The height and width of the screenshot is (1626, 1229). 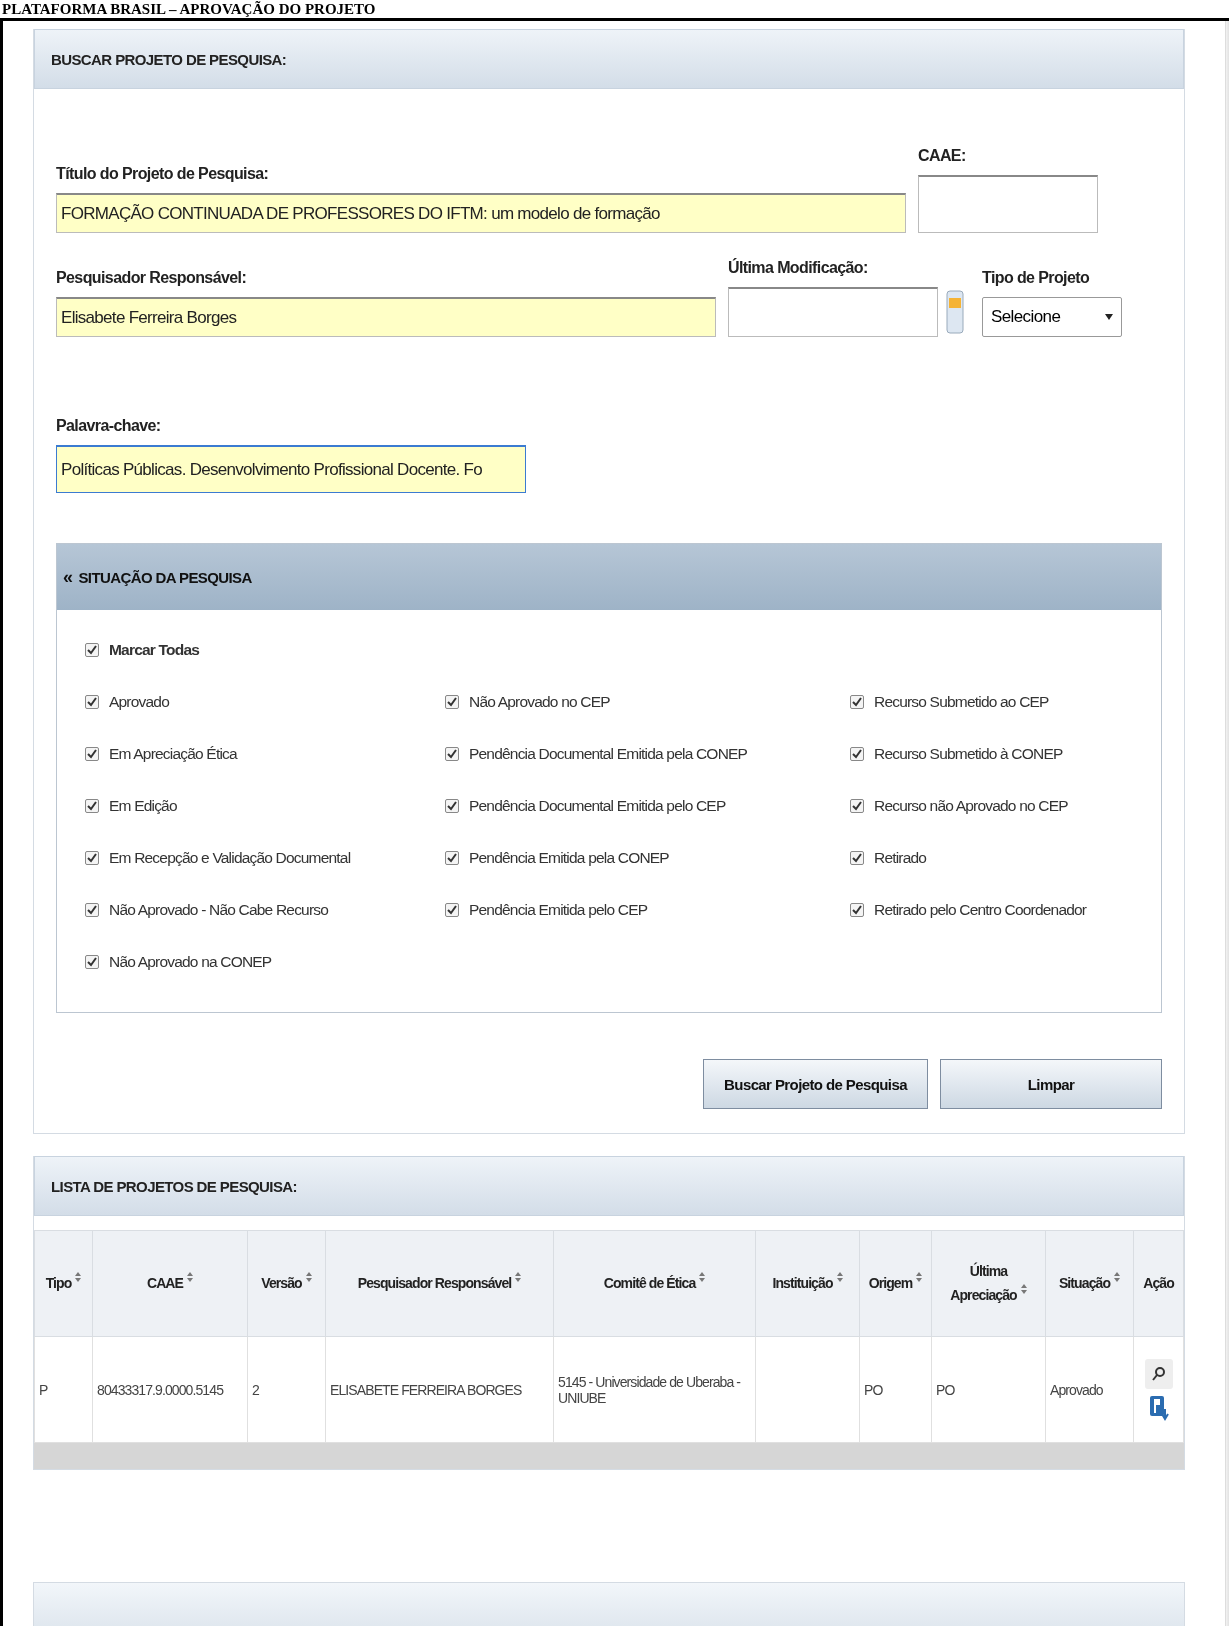 I want to click on date-field, so click(x=833, y=312).